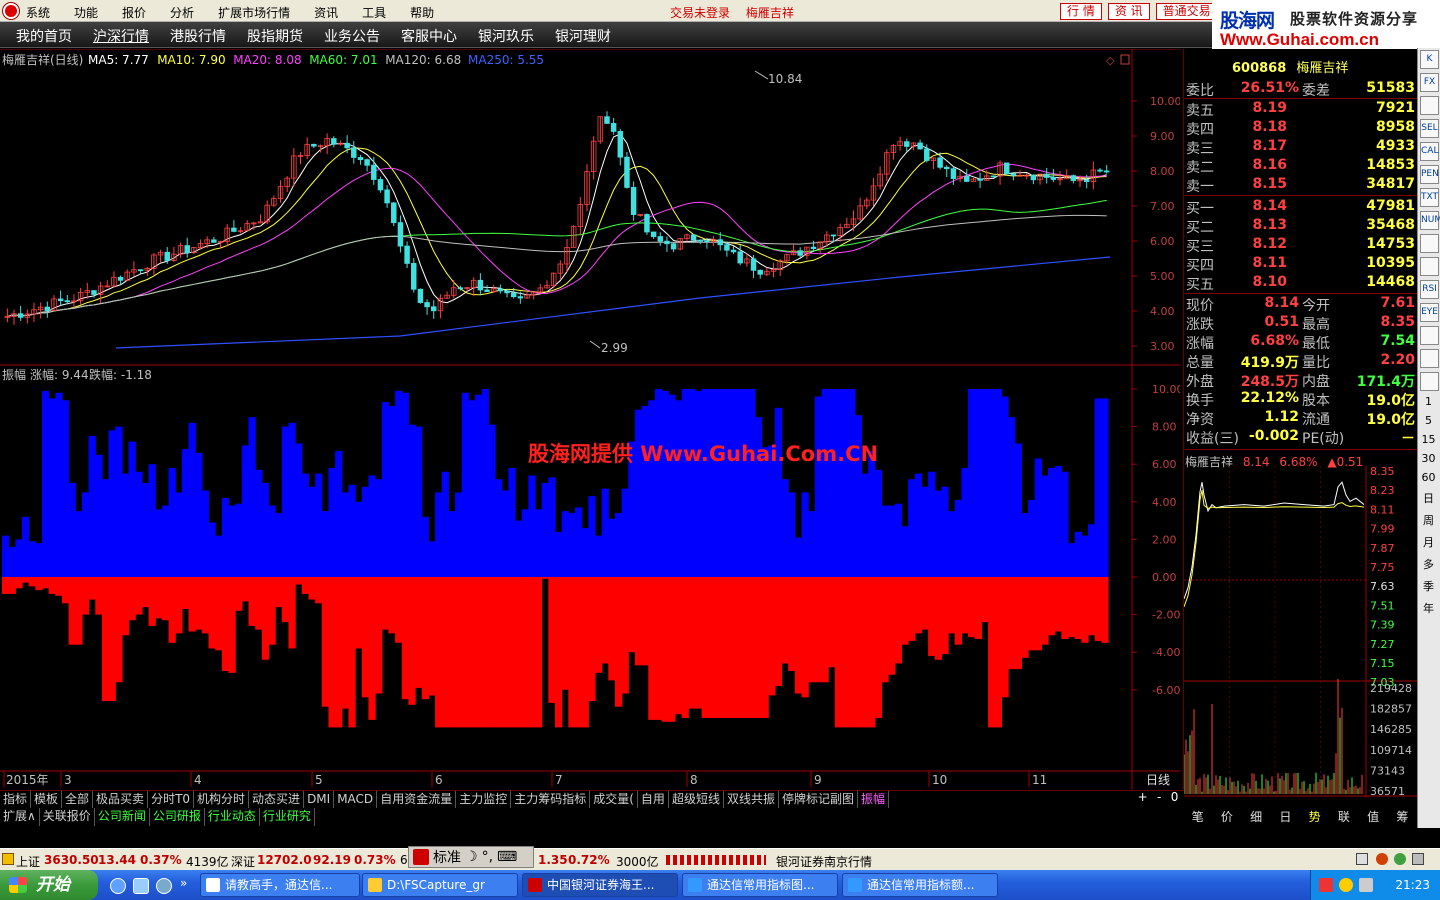 This screenshot has width=1440, height=900. Describe the element at coordinates (182, 12) in the screenshot. I see `menu-analysis: 分析` at that location.